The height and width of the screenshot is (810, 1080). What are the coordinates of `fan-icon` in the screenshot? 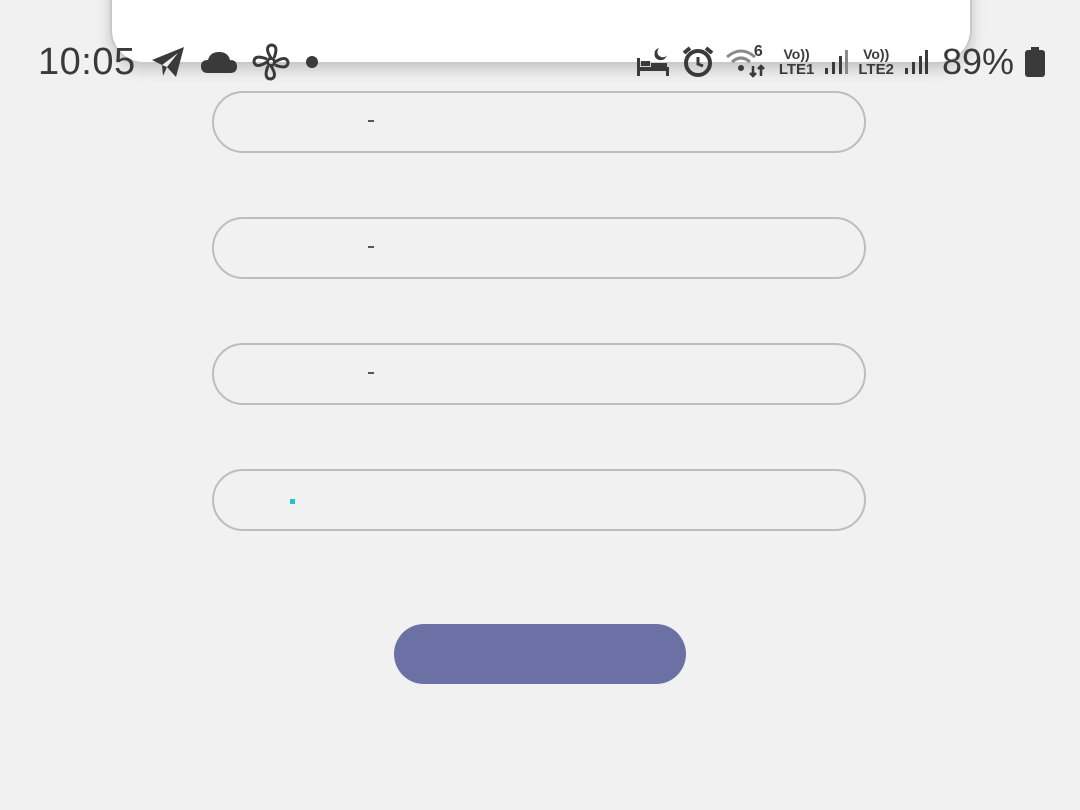 It's located at (271, 62).